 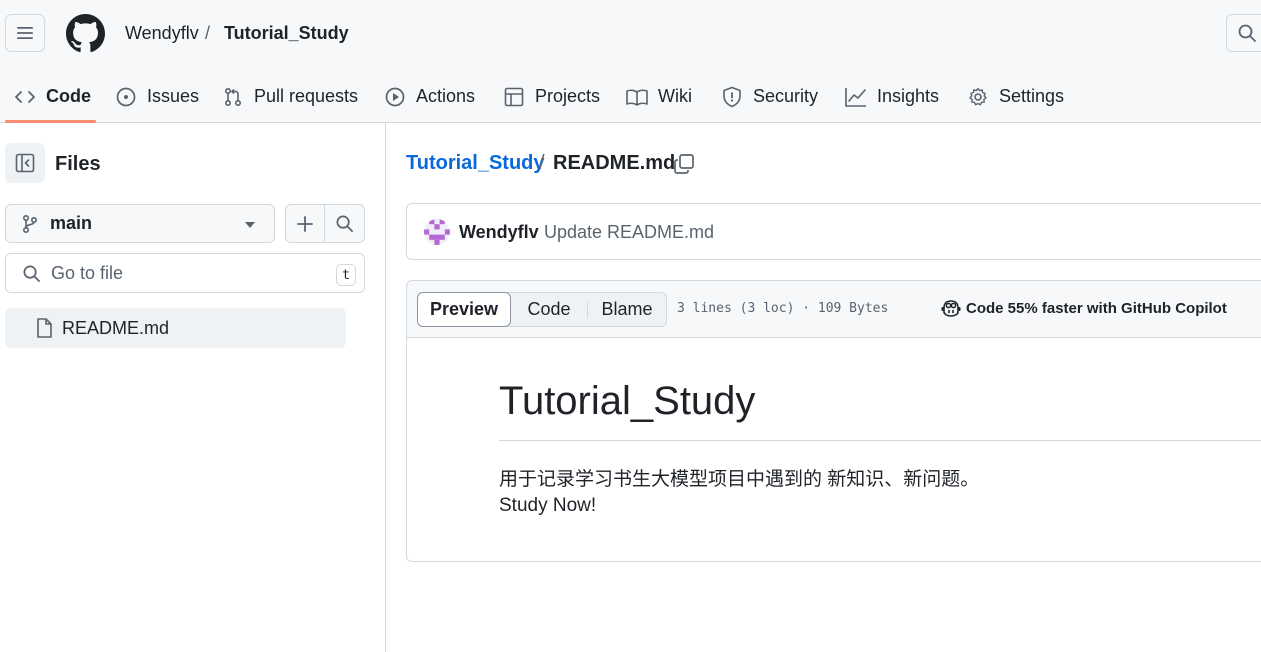 What do you see at coordinates (675, 96) in the screenshot?
I see `tab-wiki-label: Wiki` at bounding box center [675, 96].